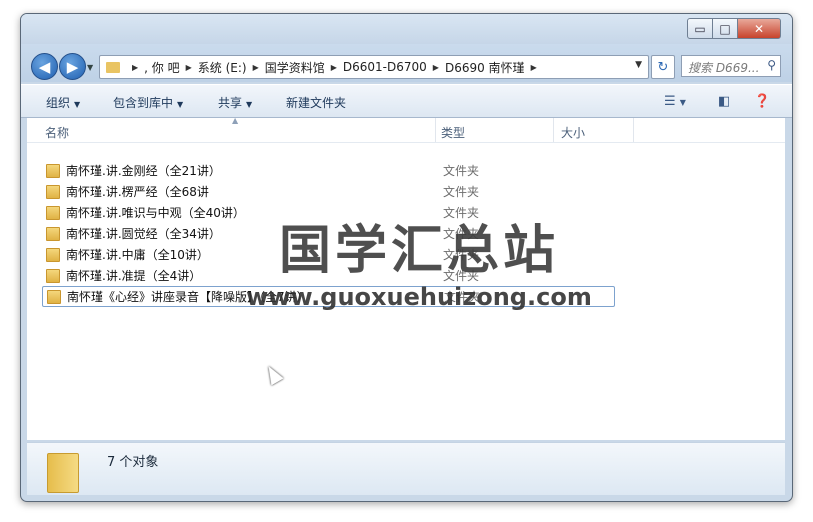 Image resolution: width=813 pixels, height=522 pixels. Describe the element at coordinates (328, 233) in the screenshot. I see `list-item: 南怀瑾.讲.圆觉经（全34讲） 文件夹` at that location.